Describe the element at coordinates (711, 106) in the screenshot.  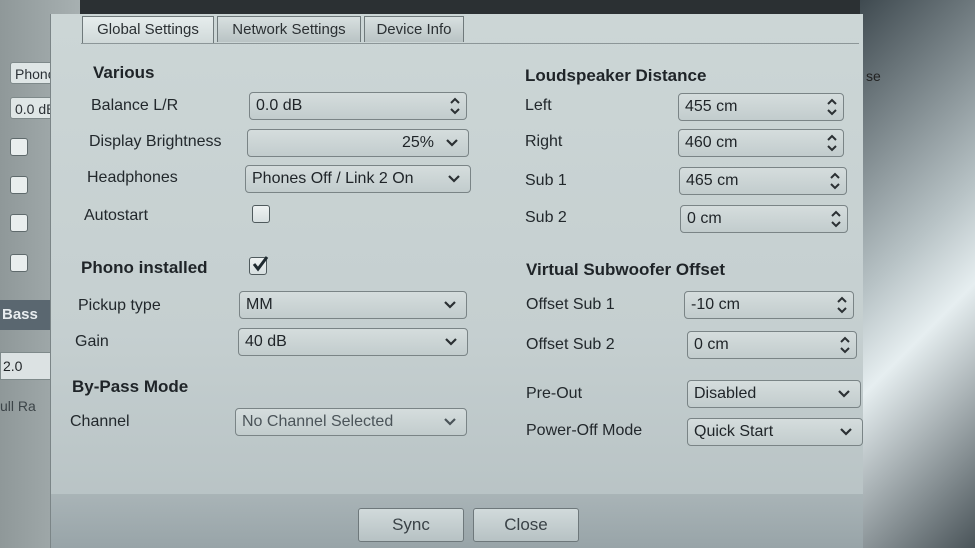
I see `distance-left-value: 455 cm` at that location.